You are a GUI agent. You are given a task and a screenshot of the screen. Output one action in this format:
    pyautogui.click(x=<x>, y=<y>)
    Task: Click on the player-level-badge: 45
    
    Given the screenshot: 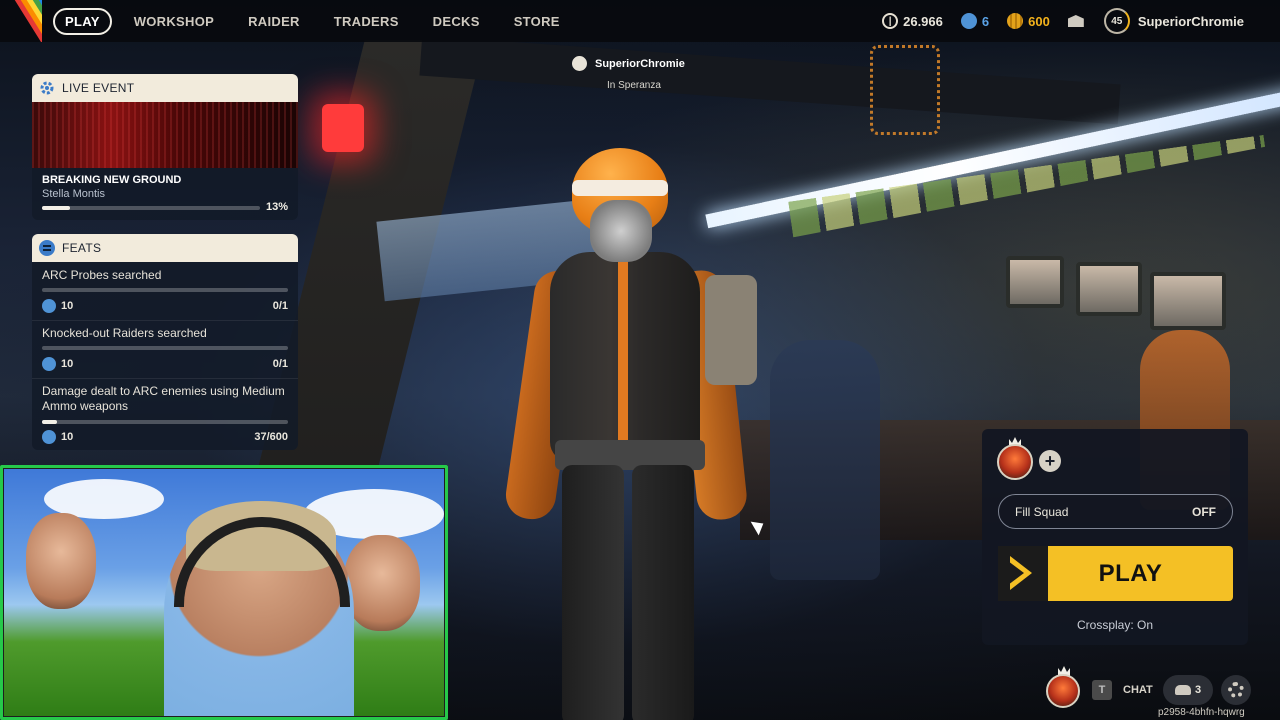 What is the action you would take?
    pyautogui.click(x=1116, y=21)
    